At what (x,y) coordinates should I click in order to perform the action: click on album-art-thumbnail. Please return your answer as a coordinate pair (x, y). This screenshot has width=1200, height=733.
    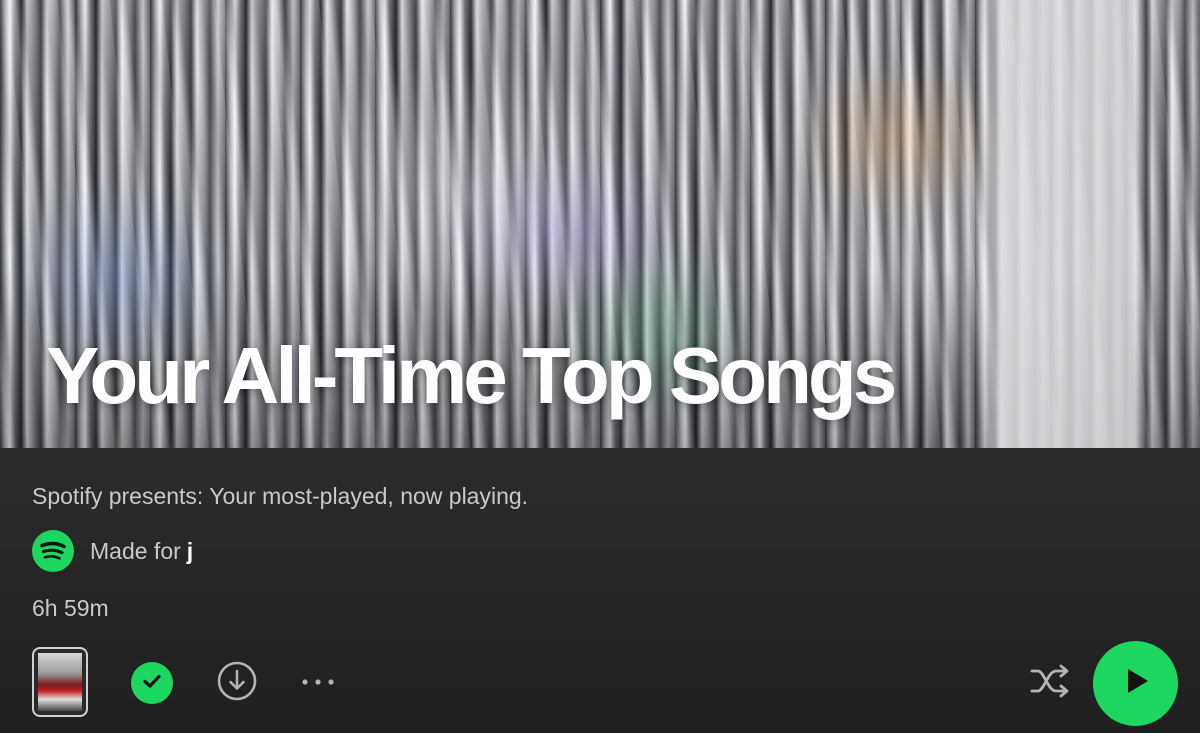
    Looking at the image, I should click on (60, 682).